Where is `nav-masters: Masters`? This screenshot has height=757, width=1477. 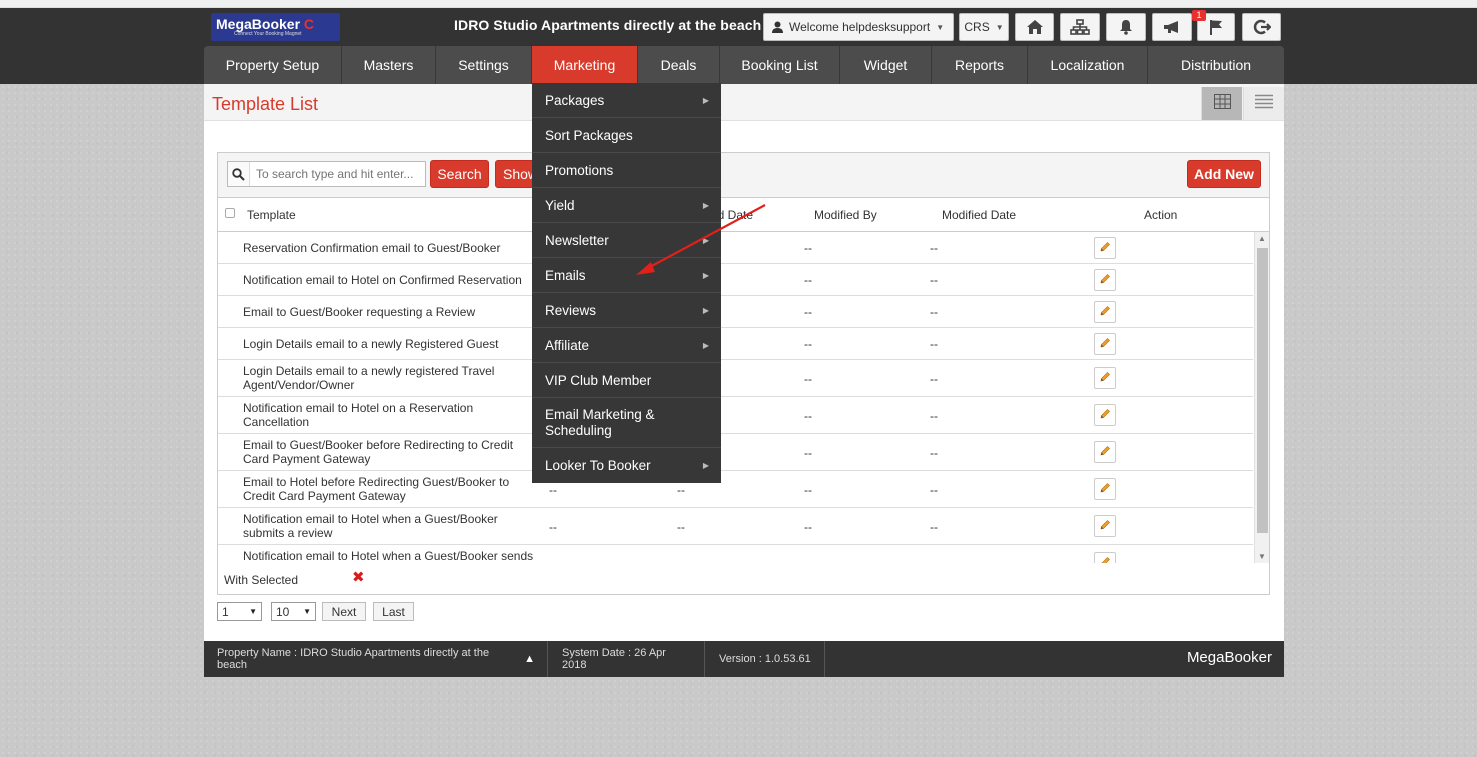 nav-masters: Masters is located at coordinates (389, 65).